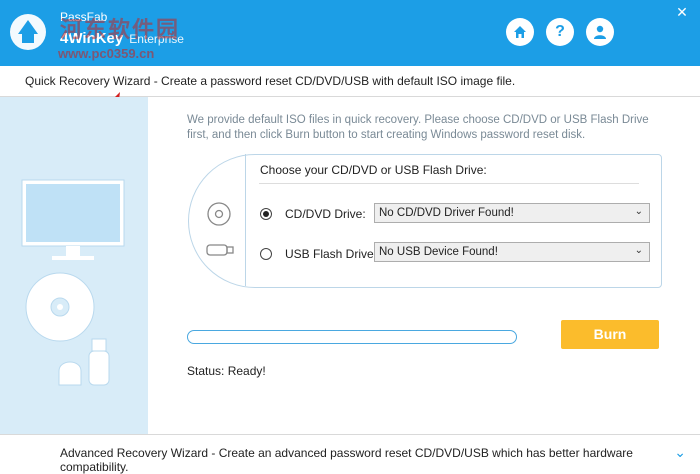 This screenshot has height=474, width=700. I want to click on cd-drive-select: No CD/DVD Driver Found! ⌄, so click(512, 213).